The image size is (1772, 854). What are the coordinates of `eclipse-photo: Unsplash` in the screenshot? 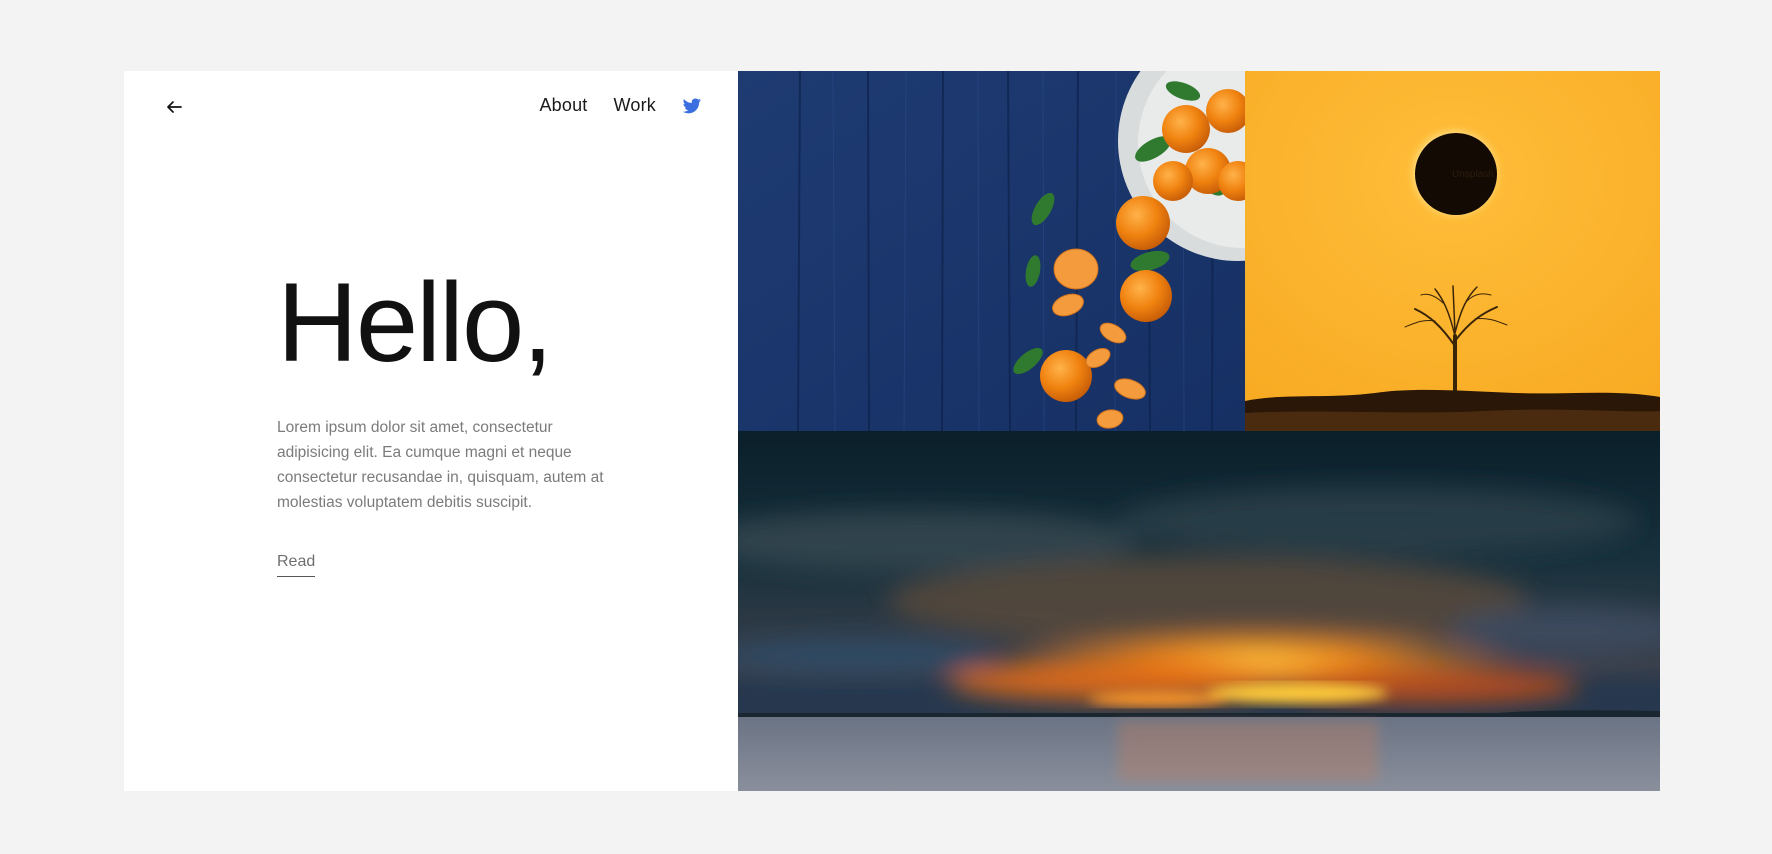 It's located at (1452, 251).